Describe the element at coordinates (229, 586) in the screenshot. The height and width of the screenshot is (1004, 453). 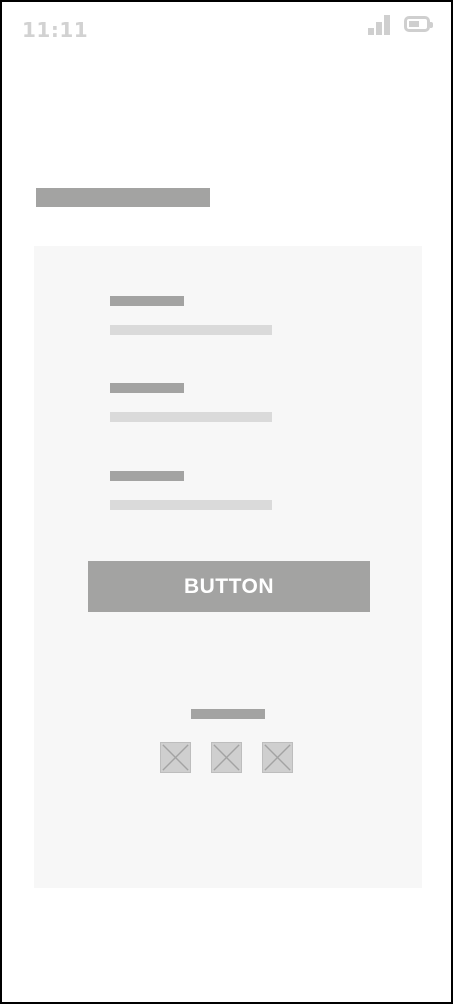
I see `submit-button: BUTTON` at that location.